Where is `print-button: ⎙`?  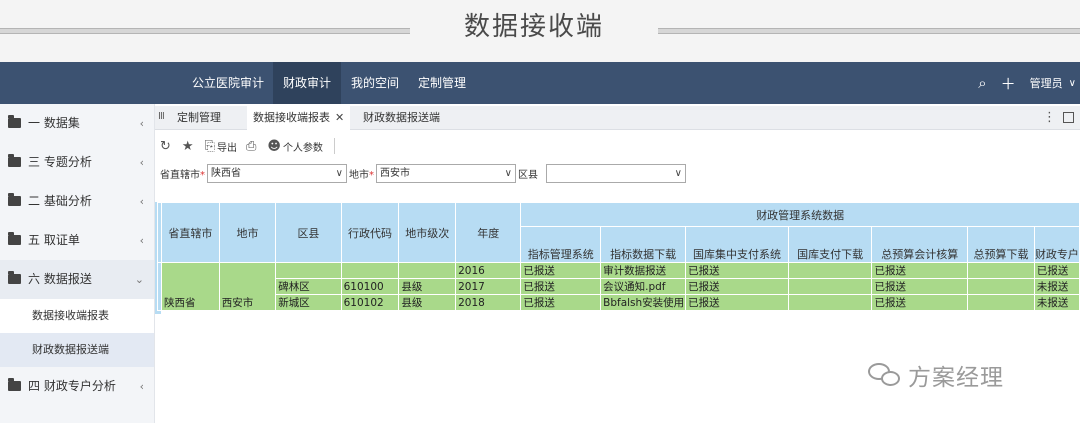 print-button: ⎙ is located at coordinates (252, 146).